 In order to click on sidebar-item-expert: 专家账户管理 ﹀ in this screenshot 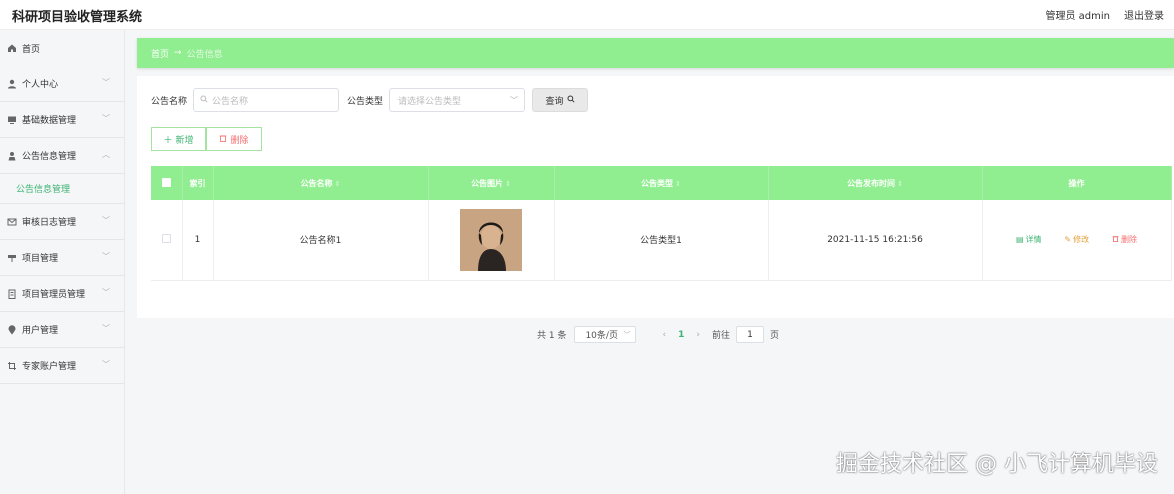, I will do `click(62, 366)`.